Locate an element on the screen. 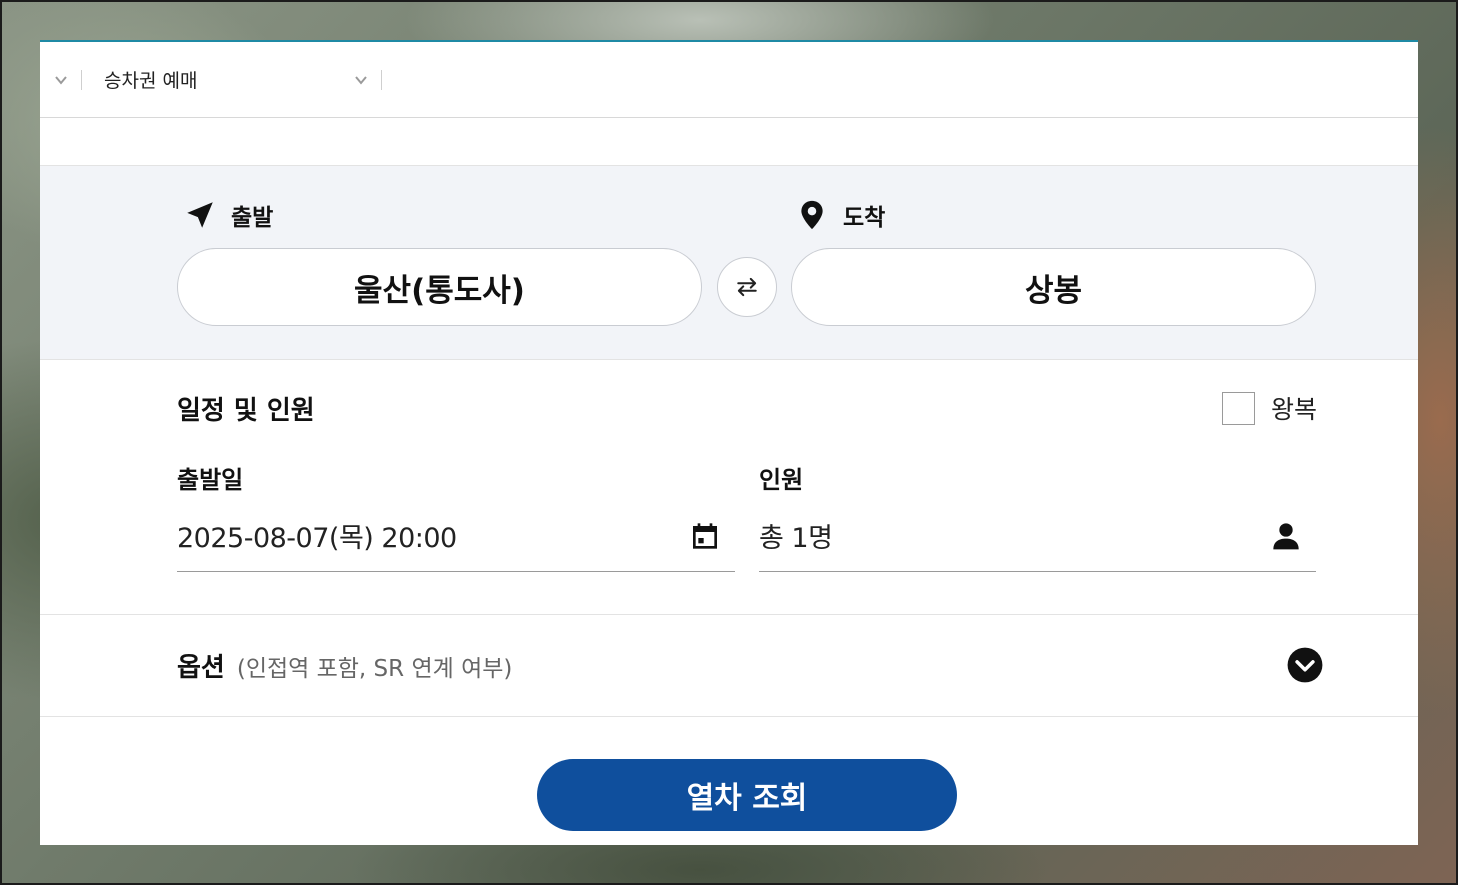  swap-icon is located at coordinates (747, 287).